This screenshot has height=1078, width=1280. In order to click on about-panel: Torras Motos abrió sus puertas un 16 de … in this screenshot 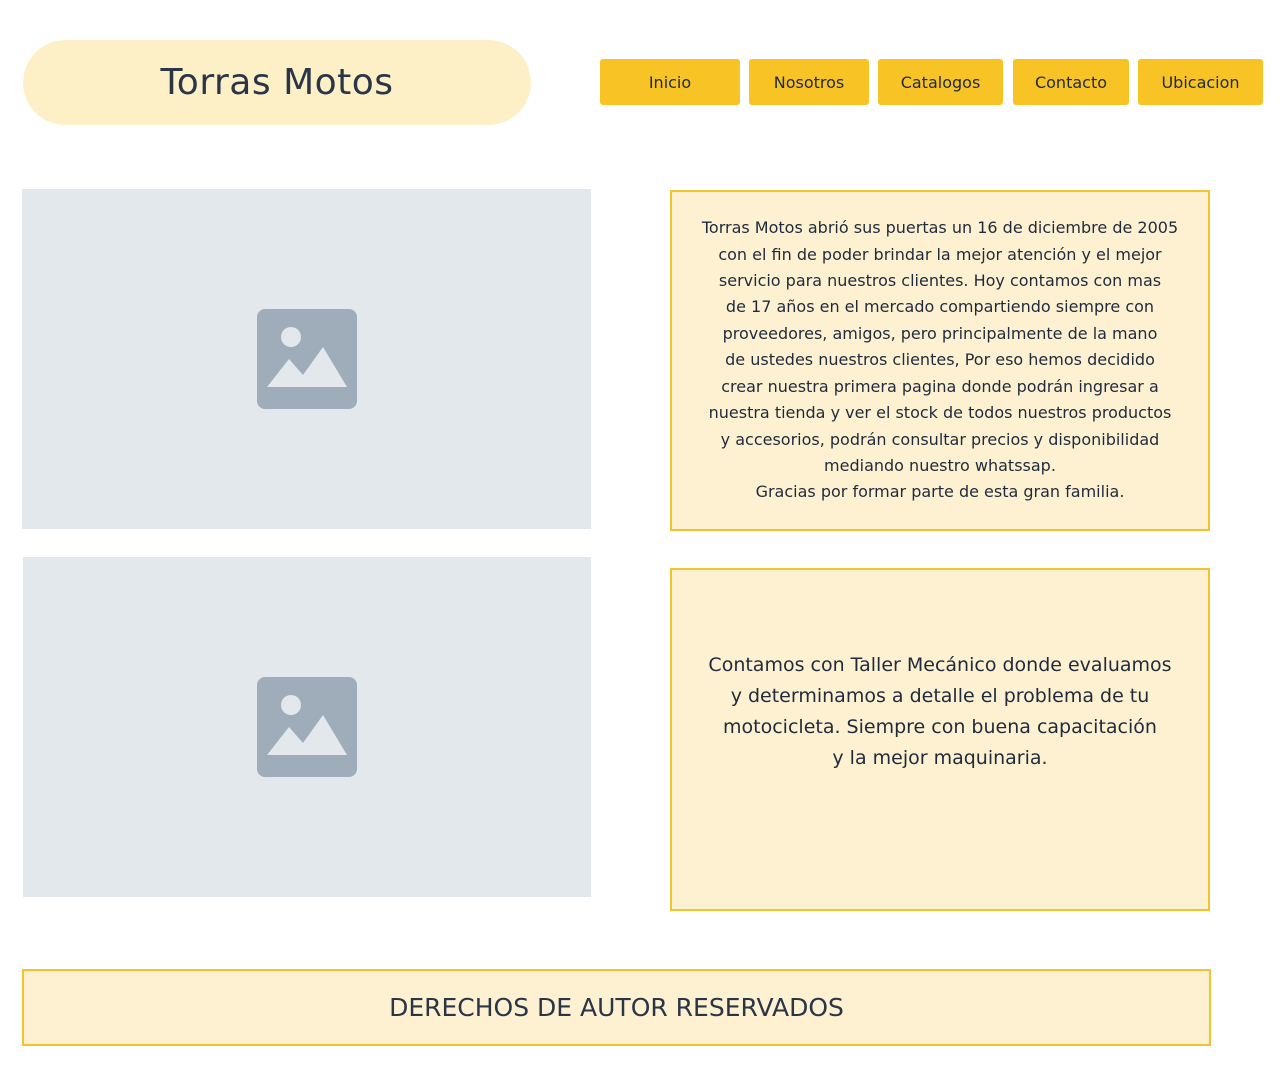, I will do `click(940, 360)`.